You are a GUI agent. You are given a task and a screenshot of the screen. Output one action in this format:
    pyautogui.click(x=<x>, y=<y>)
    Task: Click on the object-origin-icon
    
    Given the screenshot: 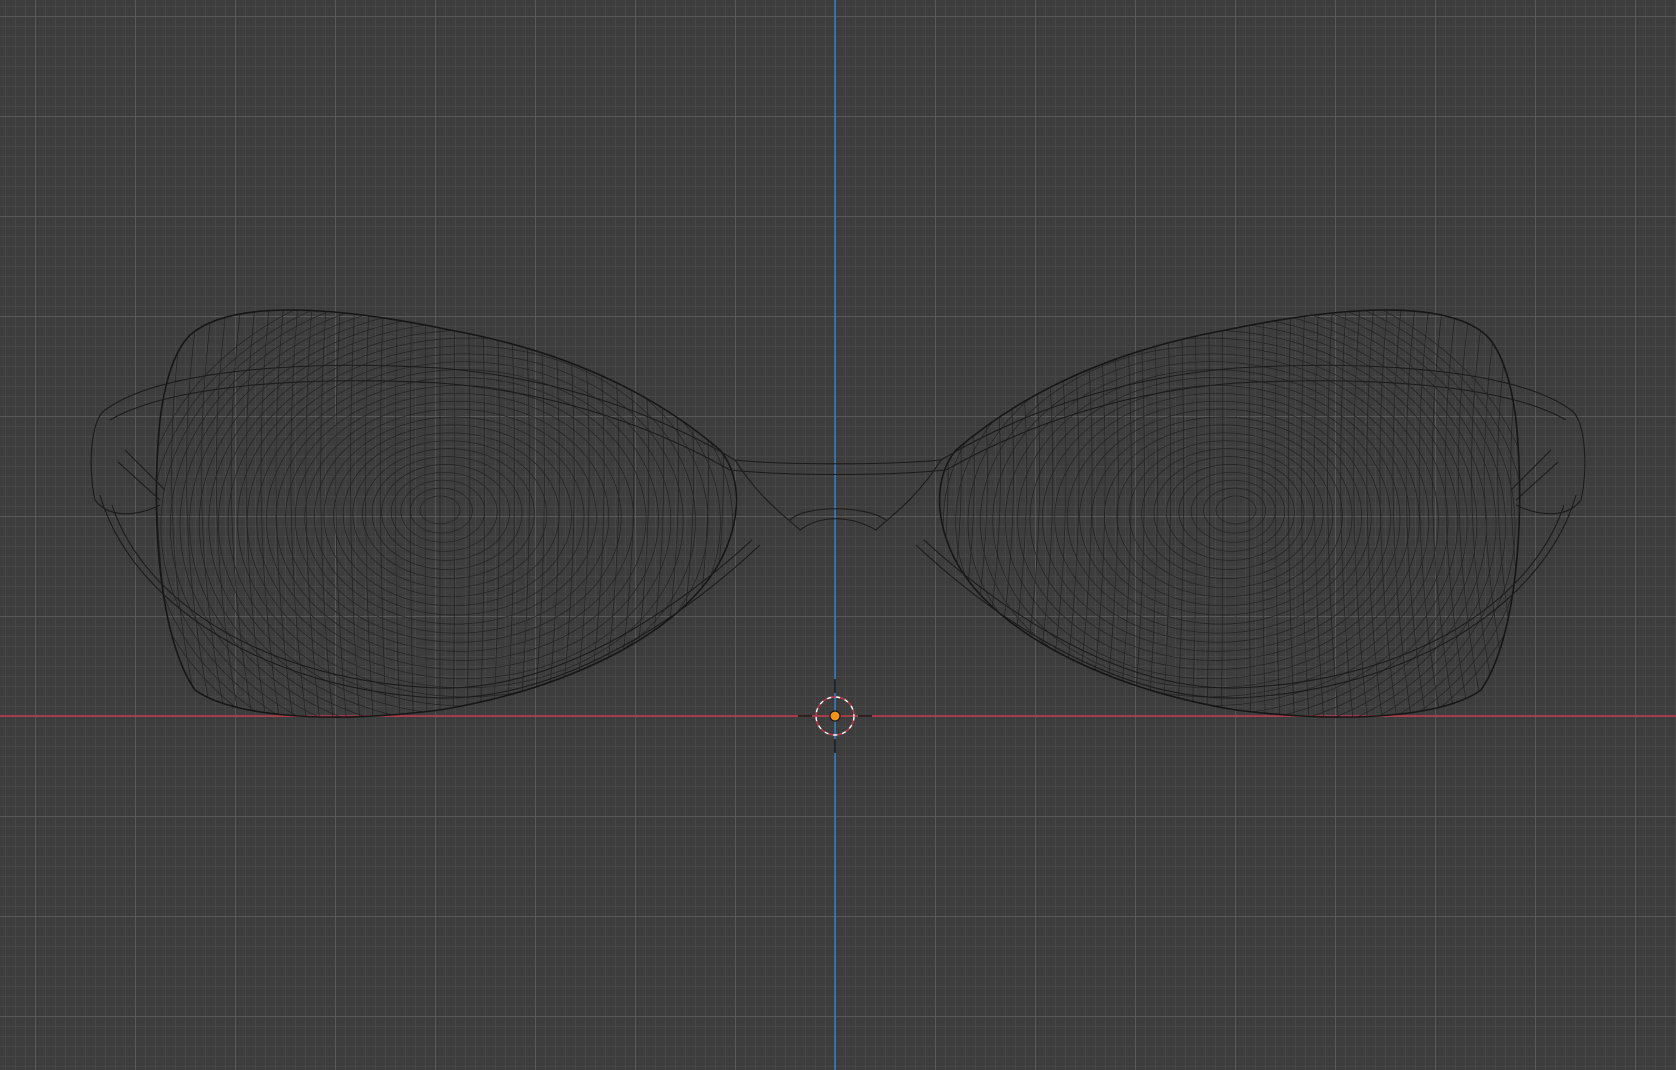 What is the action you would take?
    pyautogui.click(x=835, y=716)
    